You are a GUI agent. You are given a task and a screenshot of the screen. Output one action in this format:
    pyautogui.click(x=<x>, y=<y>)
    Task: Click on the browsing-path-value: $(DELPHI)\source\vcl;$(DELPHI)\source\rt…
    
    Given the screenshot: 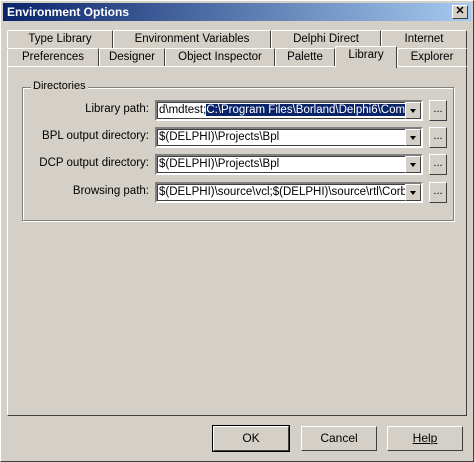 What is the action you would take?
    pyautogui.click(x=282, y=192)
    